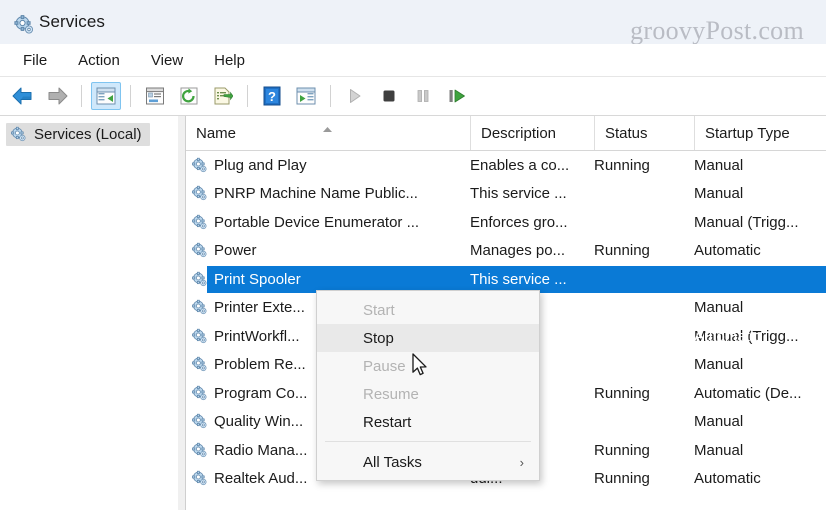  Describe the element at coordinates (88, 134) in the screenshot. I see `tree-item-label: Services (Local)` at that location.